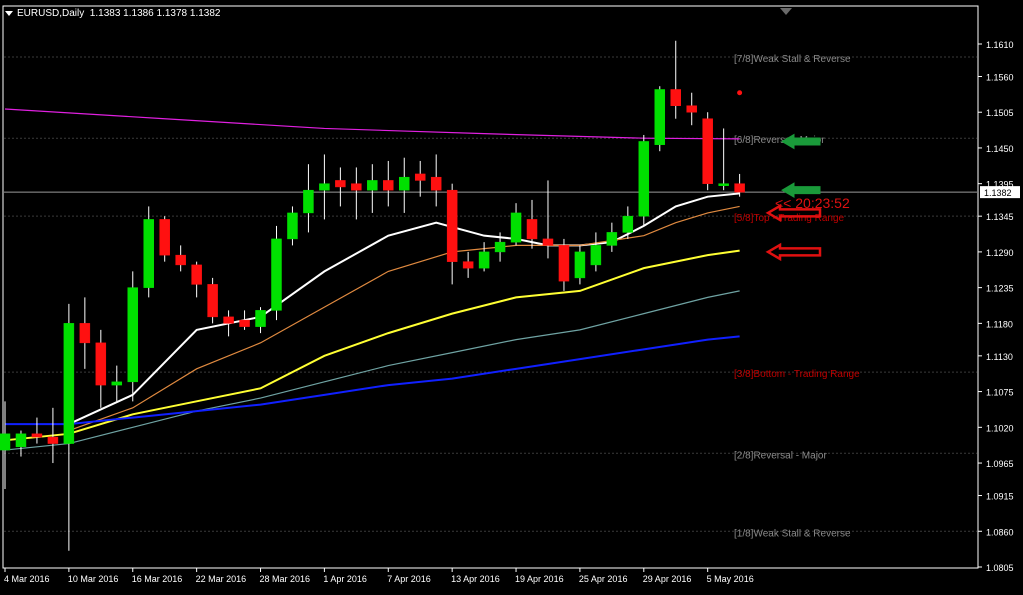 Image resolution: width=1023 pixels, height=595 pixels. I want to click on x-tick-label: 28 Mar 2016, so click(285, 579).